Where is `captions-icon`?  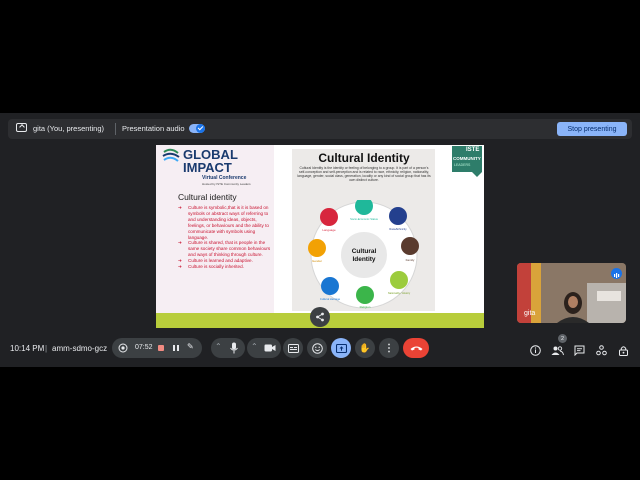 captions-icon is located at coordinates (293, 348).